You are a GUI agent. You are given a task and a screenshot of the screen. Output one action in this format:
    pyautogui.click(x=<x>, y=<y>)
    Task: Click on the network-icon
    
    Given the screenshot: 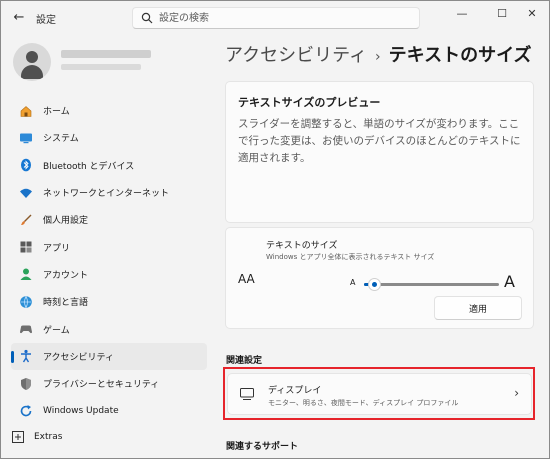 What is the action you would take?
    pyautogui.click(x=26, y=193)
    